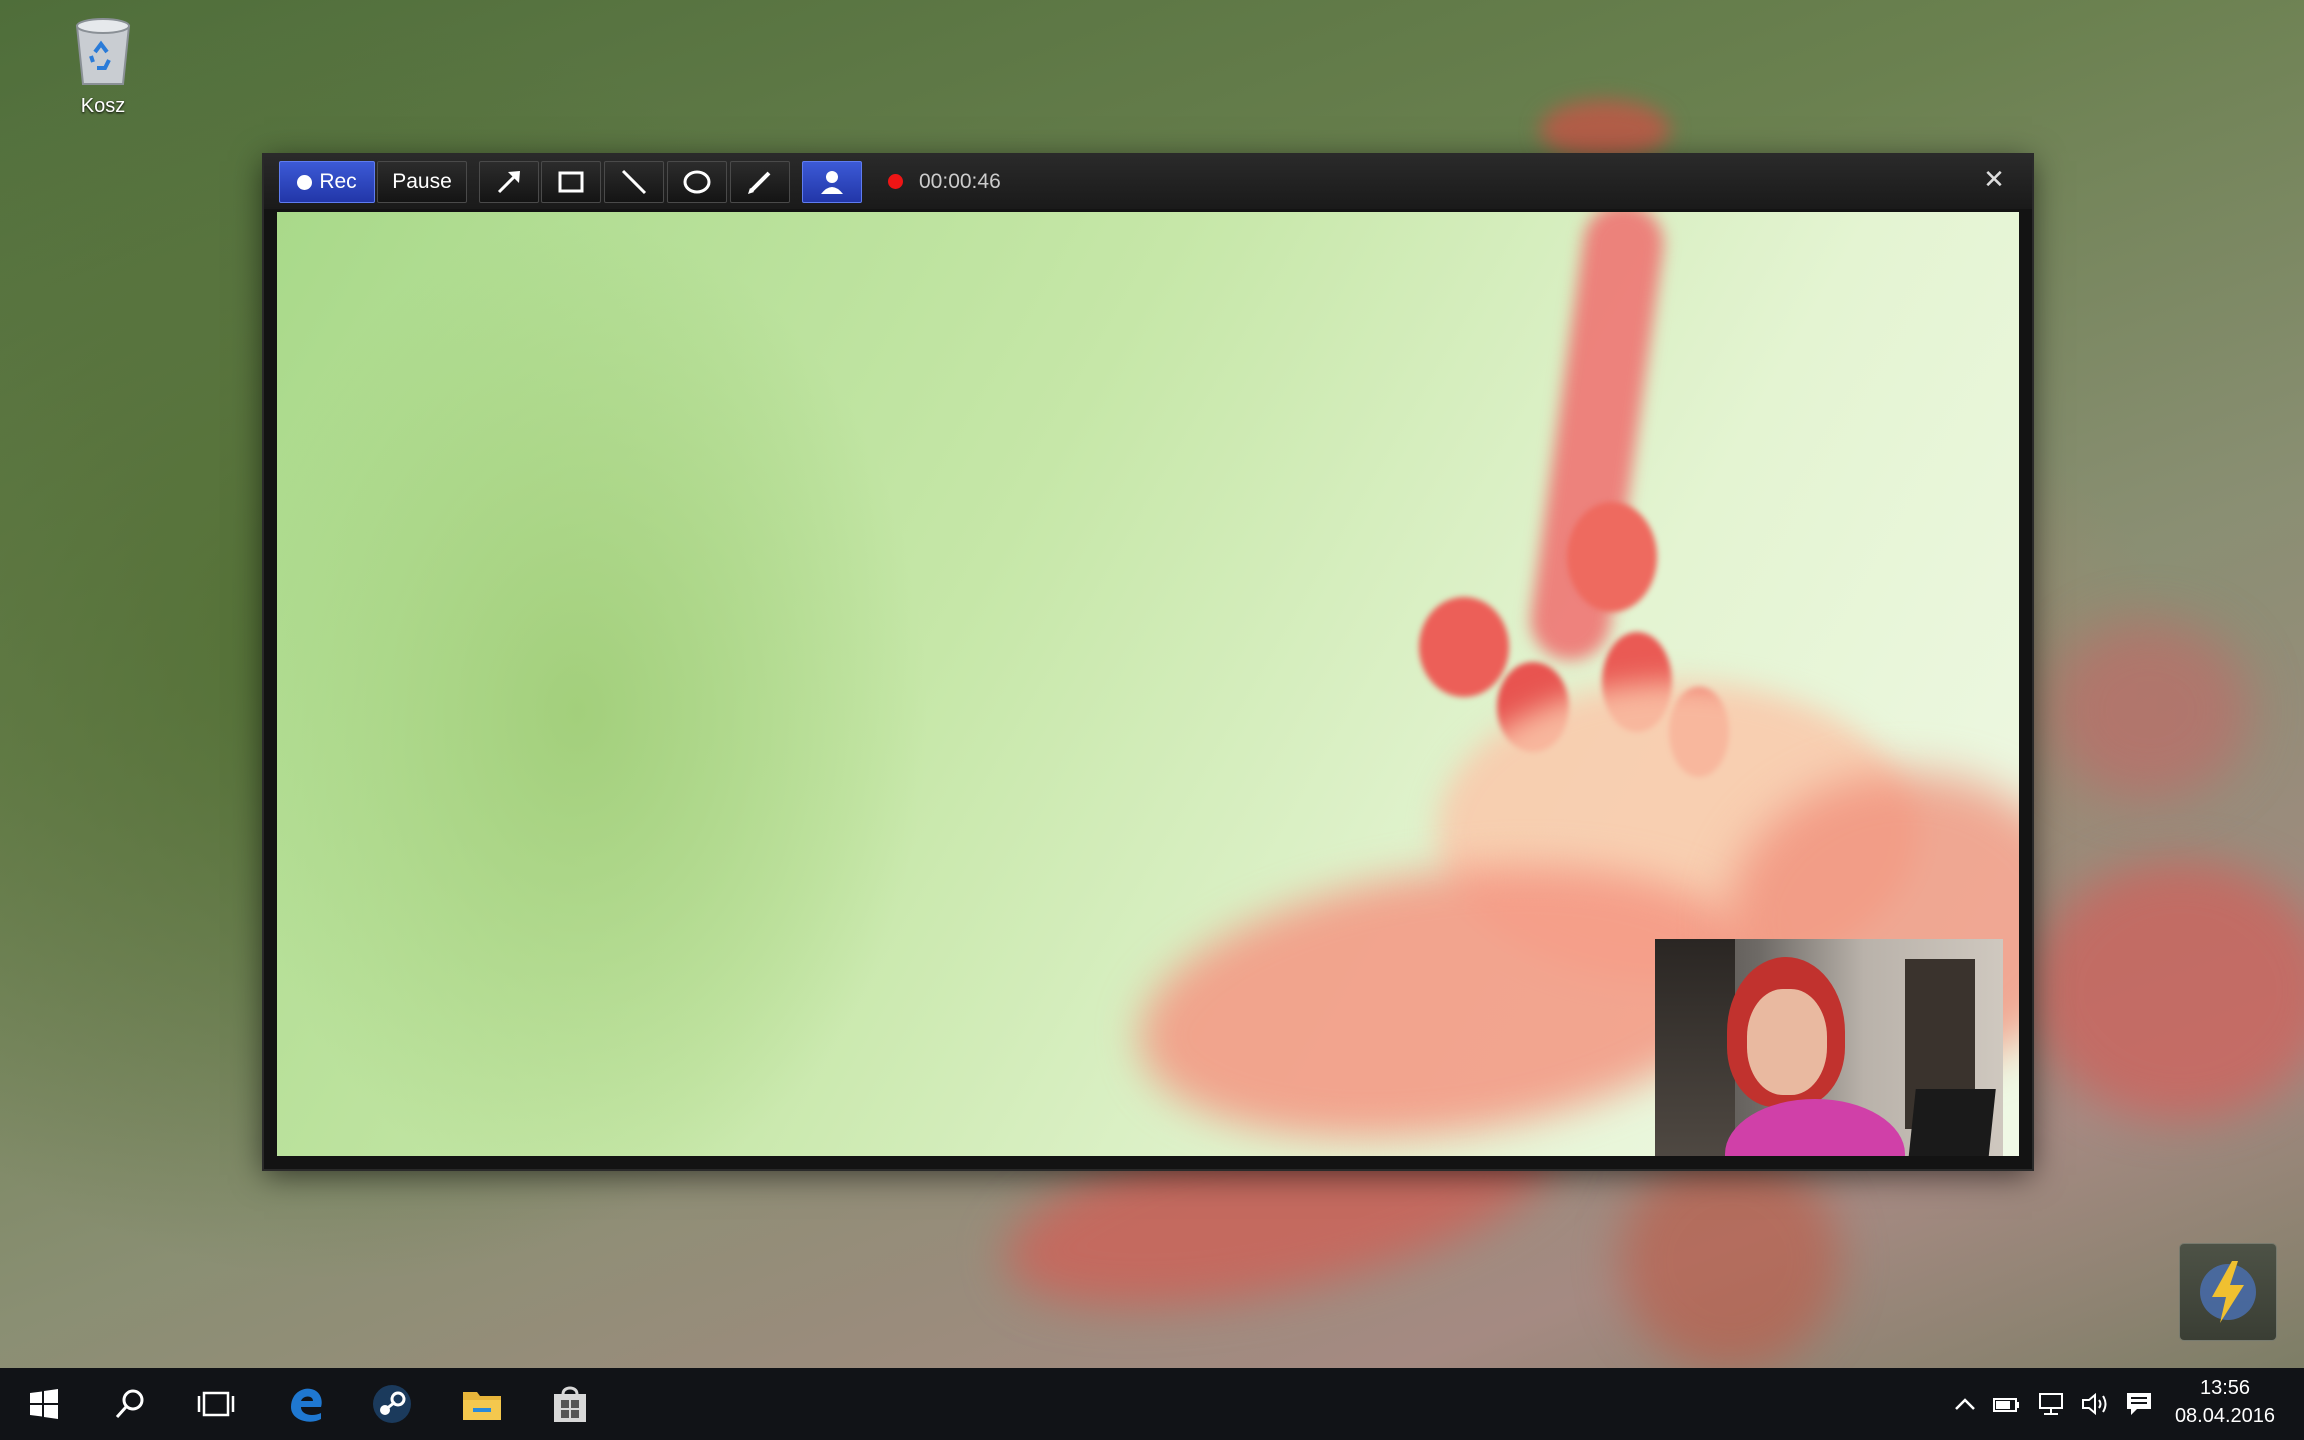 This screenshot has width=2304, height=1440. I want to click on clock-time: 13:56, so click(2225, 1388).